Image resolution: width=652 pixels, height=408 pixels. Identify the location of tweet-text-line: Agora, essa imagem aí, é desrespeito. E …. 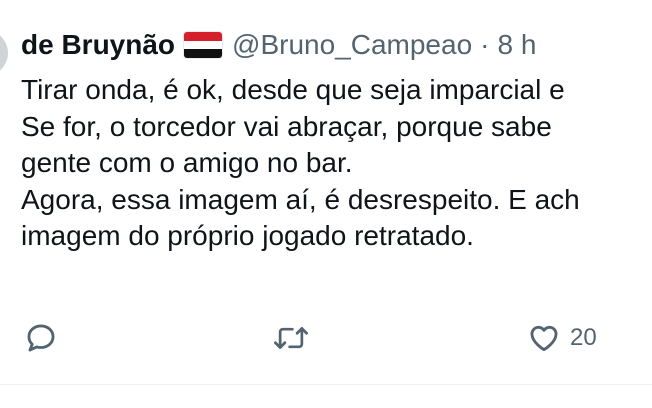
(300, 199).